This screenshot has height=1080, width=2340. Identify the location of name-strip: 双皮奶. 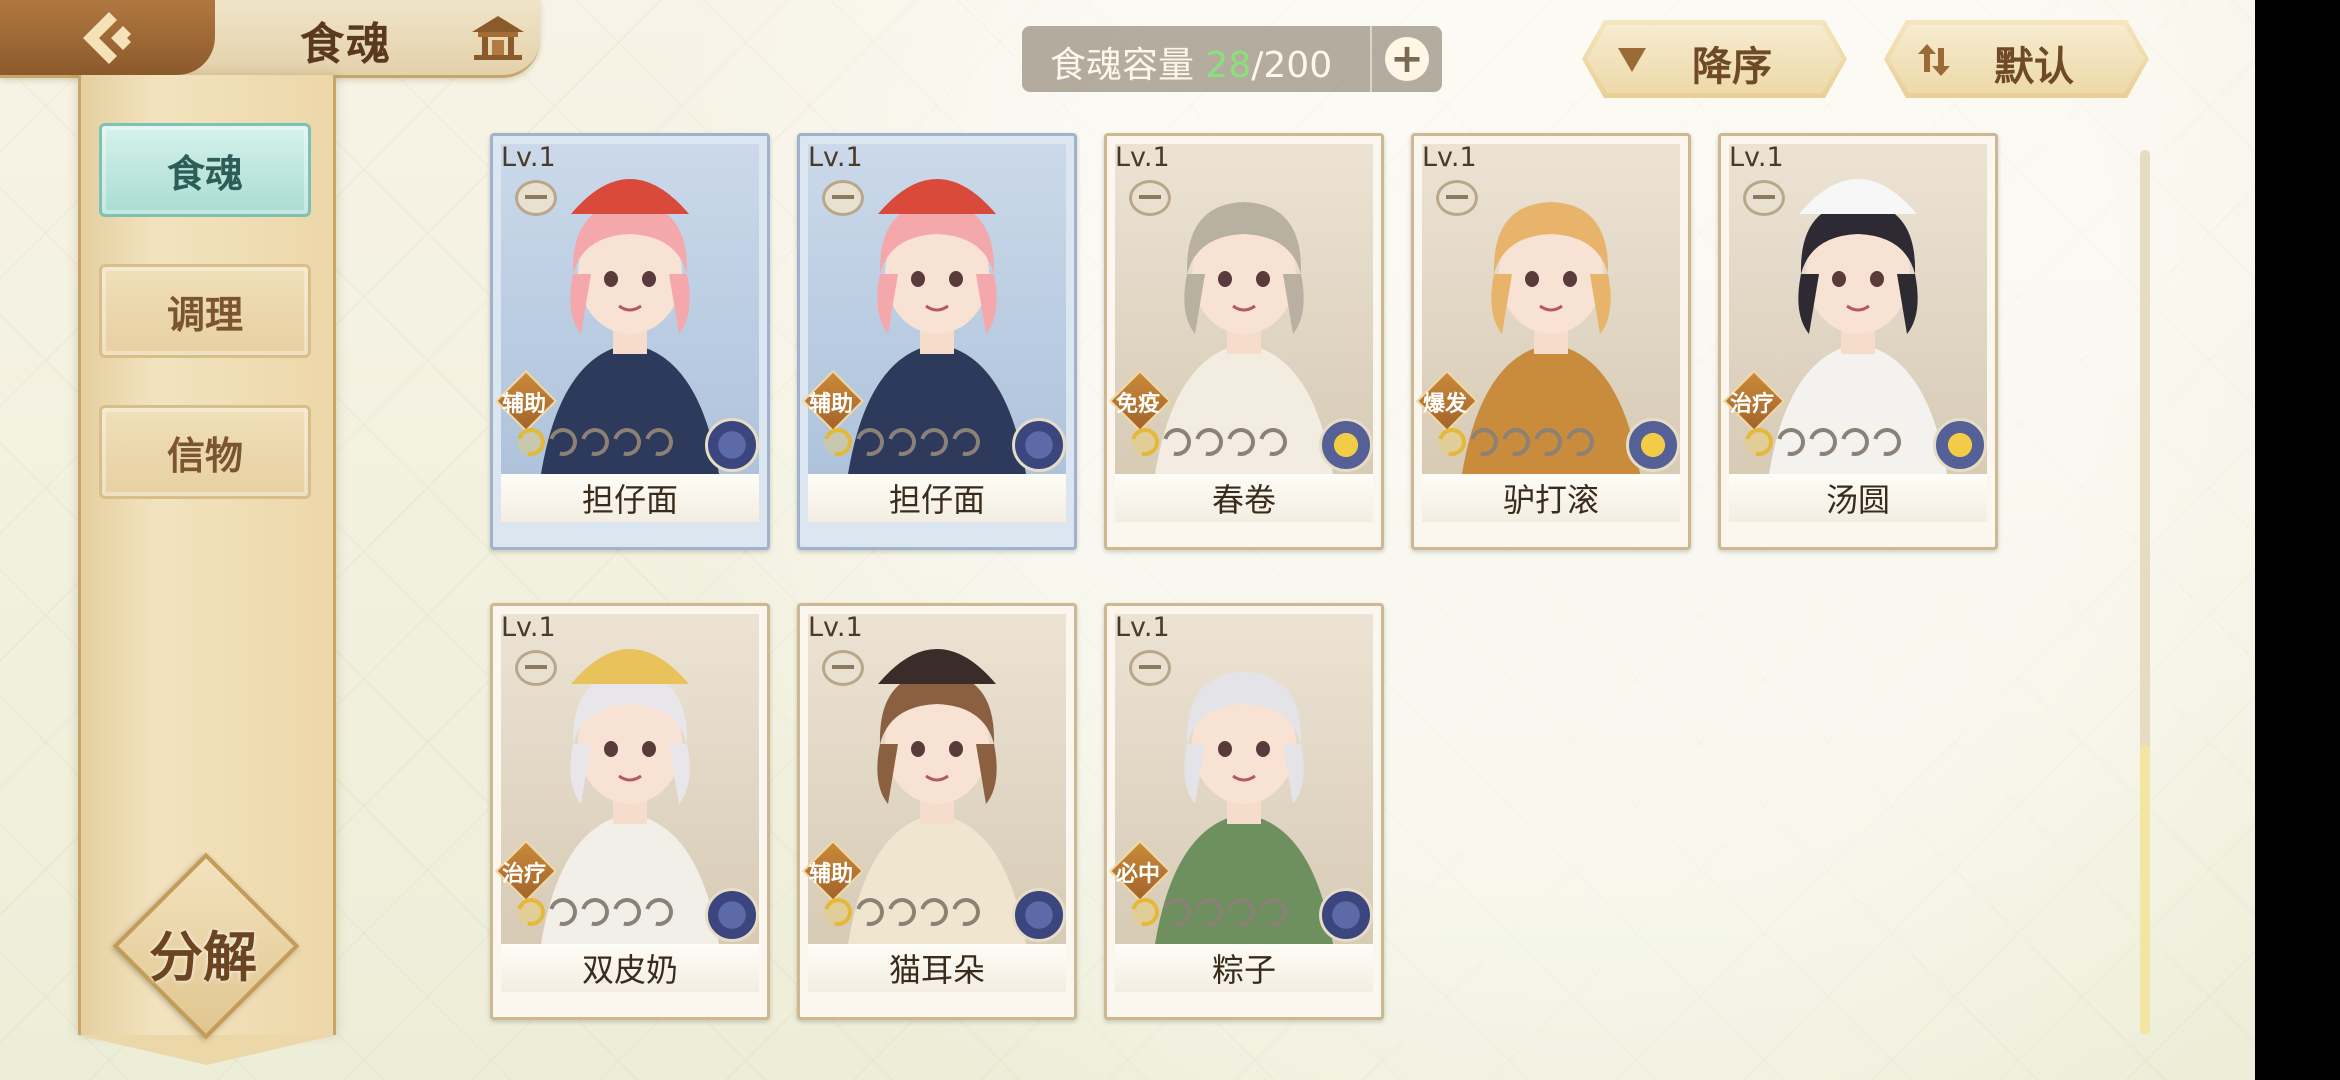
(630, 968).